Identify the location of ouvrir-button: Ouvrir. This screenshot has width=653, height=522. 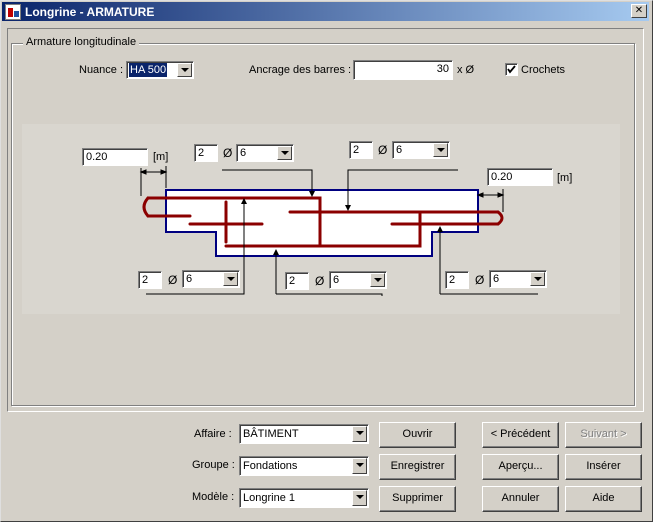
(417, 435).